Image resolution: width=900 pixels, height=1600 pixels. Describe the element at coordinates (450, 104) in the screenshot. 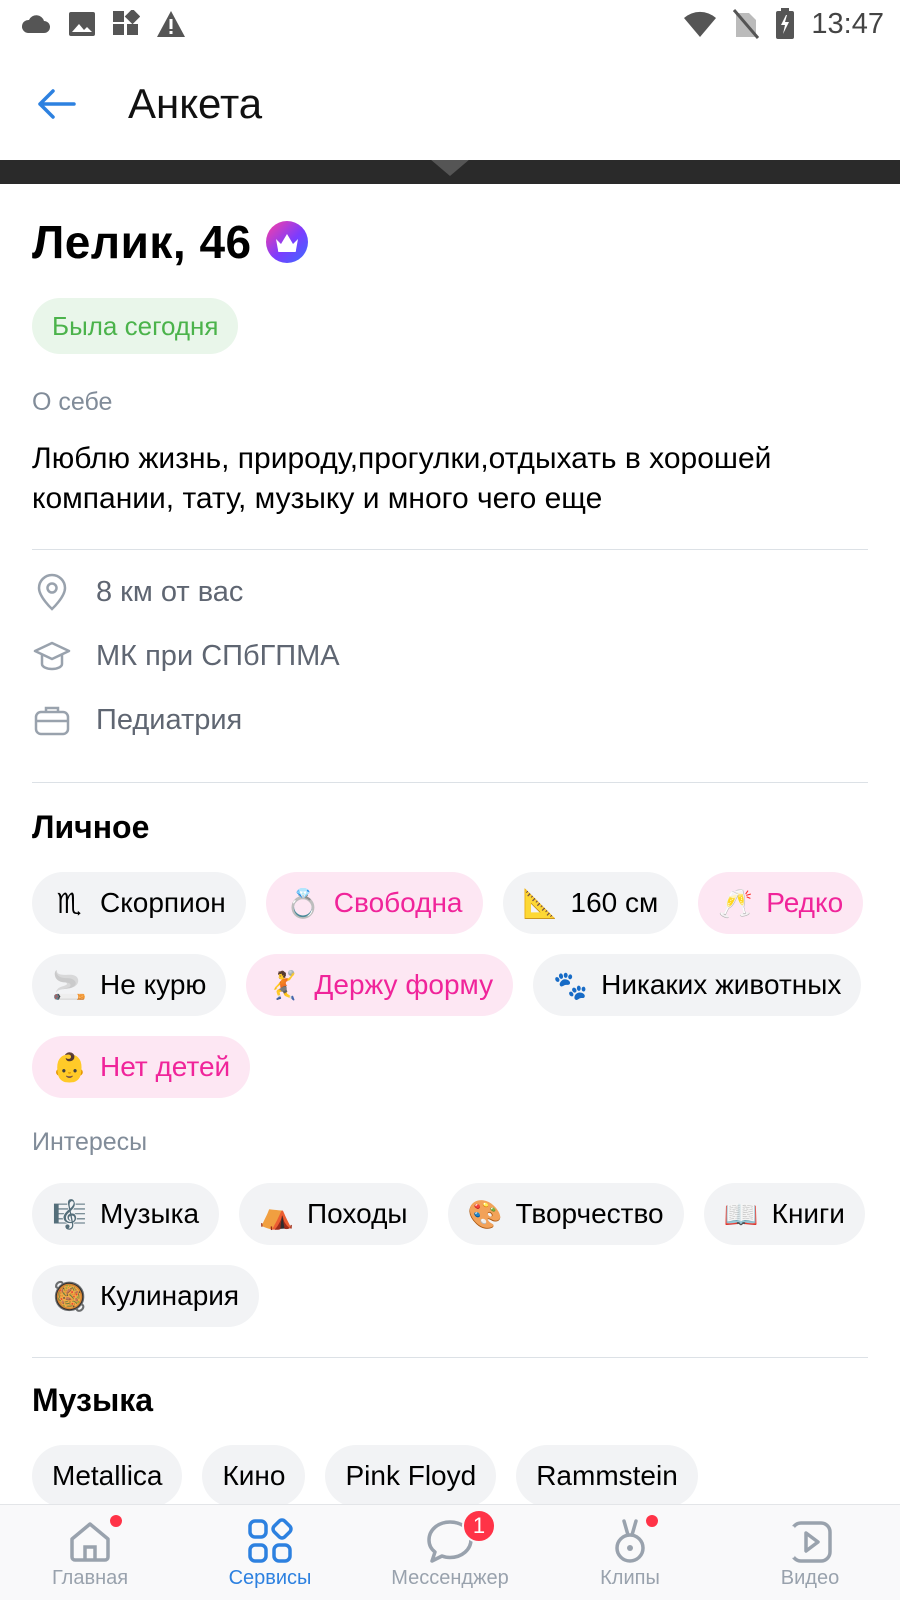

I see `app-bar: Анкета` at that location.